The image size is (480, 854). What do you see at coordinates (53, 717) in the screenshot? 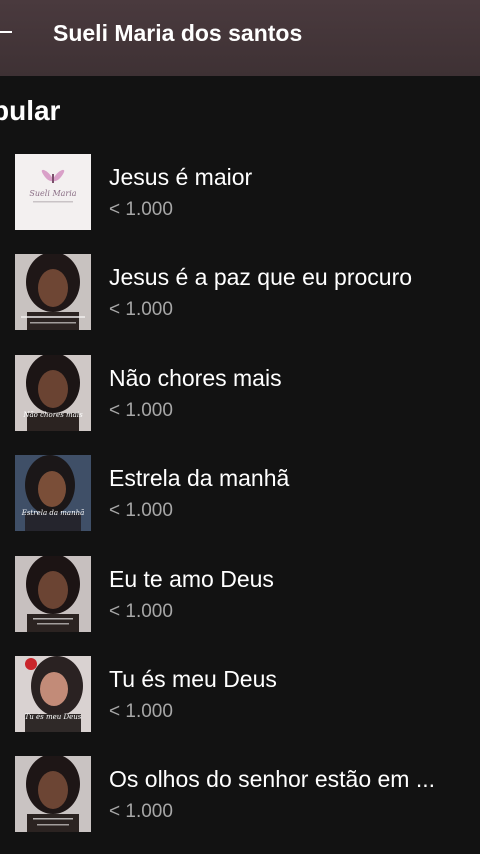
I see `cover-text: Tu és meu Deus` at bounding box center [53, 717].